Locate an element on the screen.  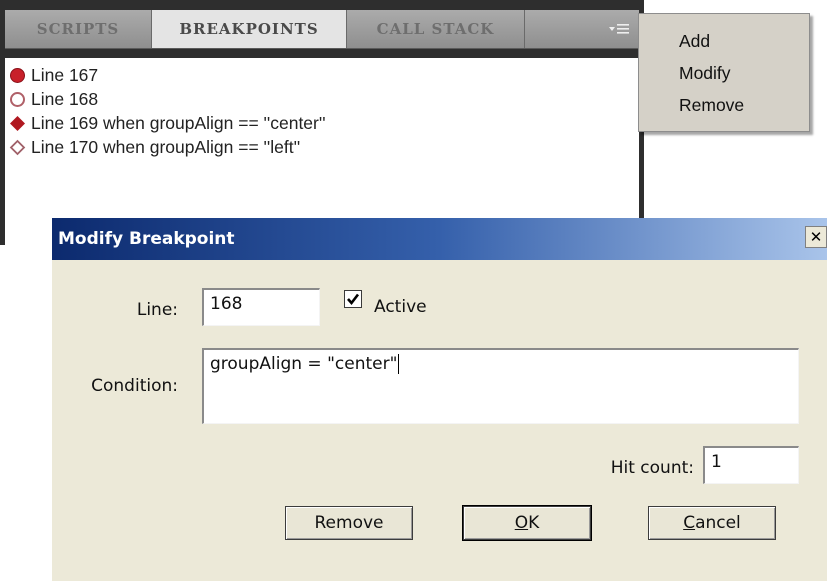
close-icon: ✕ is located at coordinates (816, 237).